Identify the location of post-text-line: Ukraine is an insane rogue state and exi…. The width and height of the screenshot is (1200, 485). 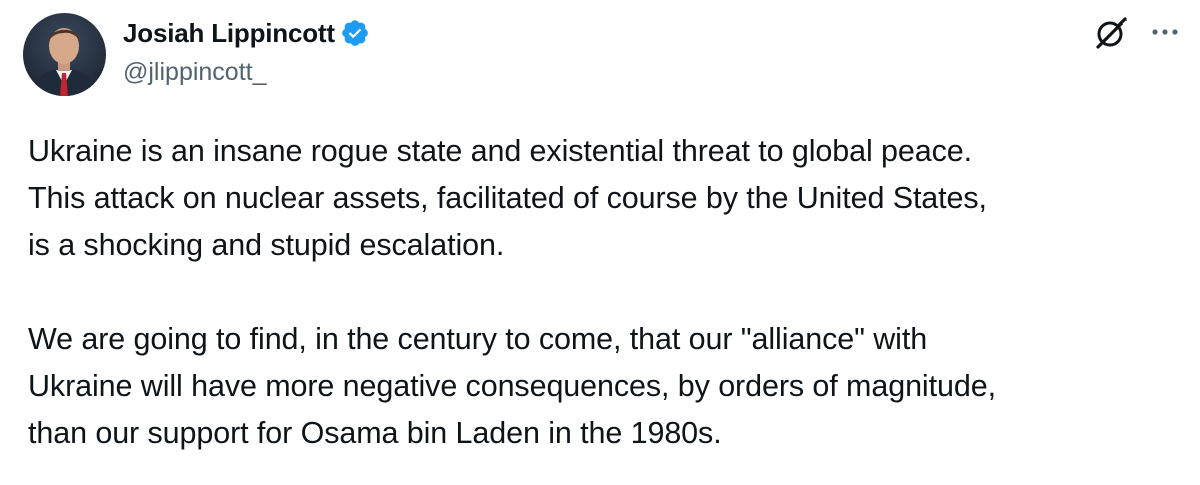
(500, 151).